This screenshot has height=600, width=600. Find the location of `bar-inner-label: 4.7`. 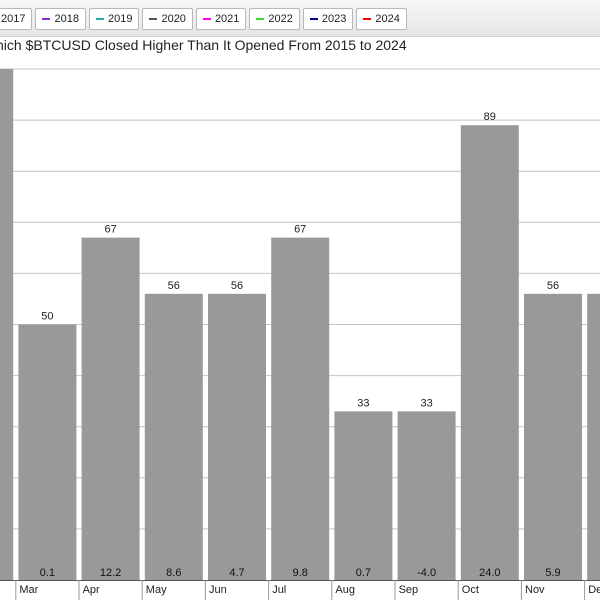

bar-inner-label: 4.7 is located at coordinates (236, 573).